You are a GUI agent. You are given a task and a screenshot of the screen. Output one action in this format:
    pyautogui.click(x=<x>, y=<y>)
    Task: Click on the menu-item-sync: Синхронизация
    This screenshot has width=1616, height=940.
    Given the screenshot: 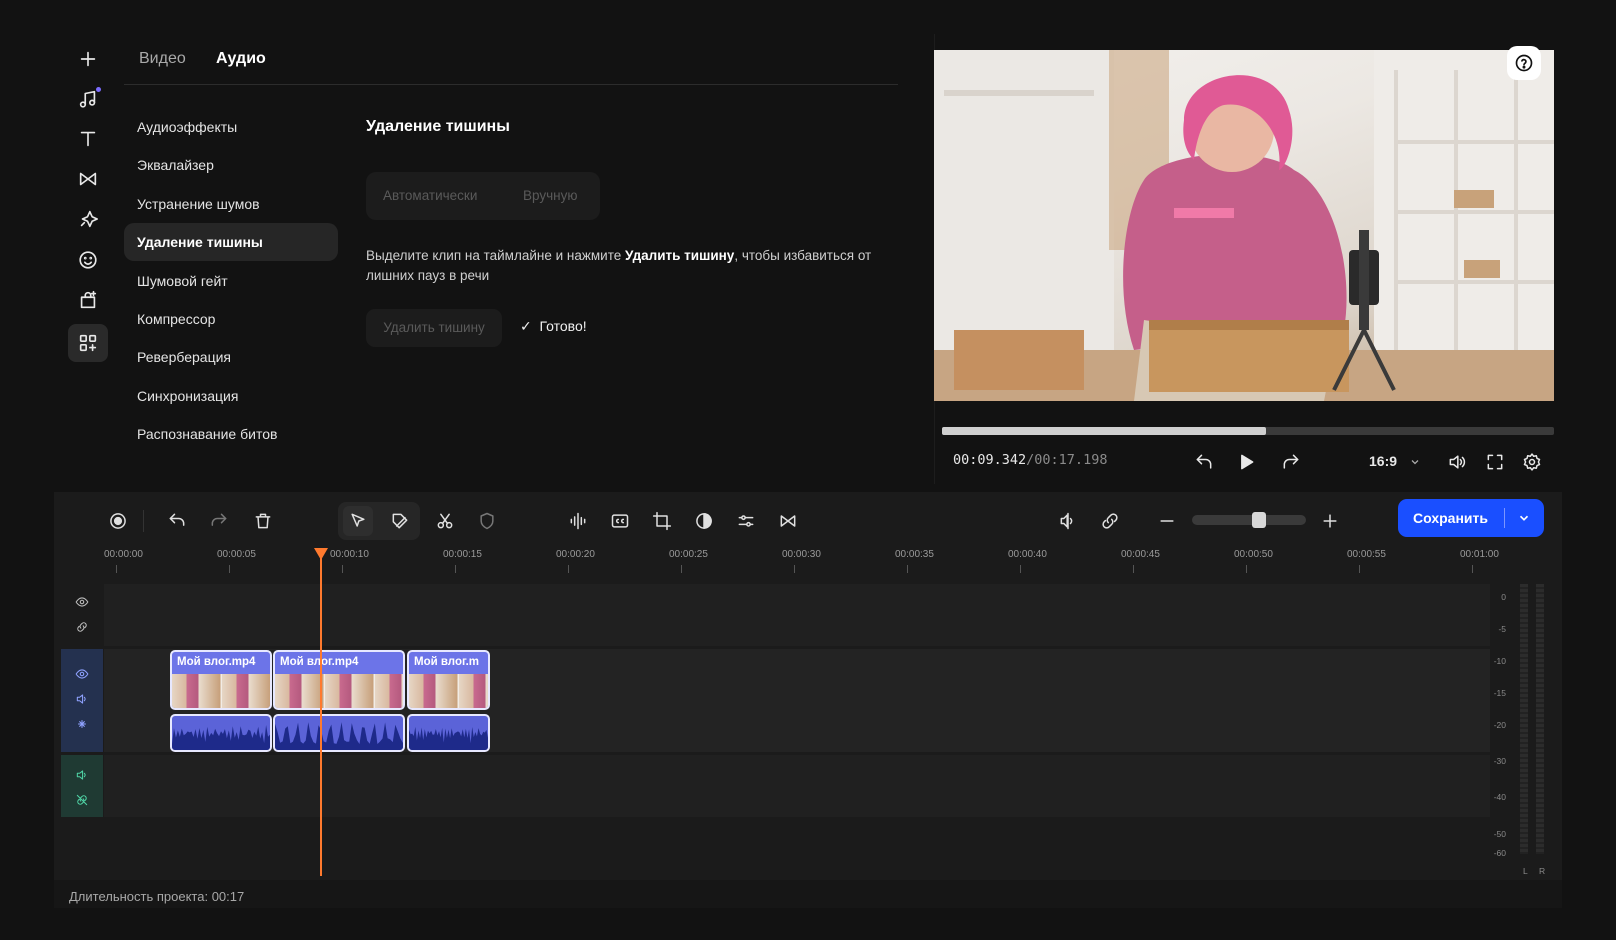 What is the action you would take?
    pyautogui.click(x=231, y=396)
    